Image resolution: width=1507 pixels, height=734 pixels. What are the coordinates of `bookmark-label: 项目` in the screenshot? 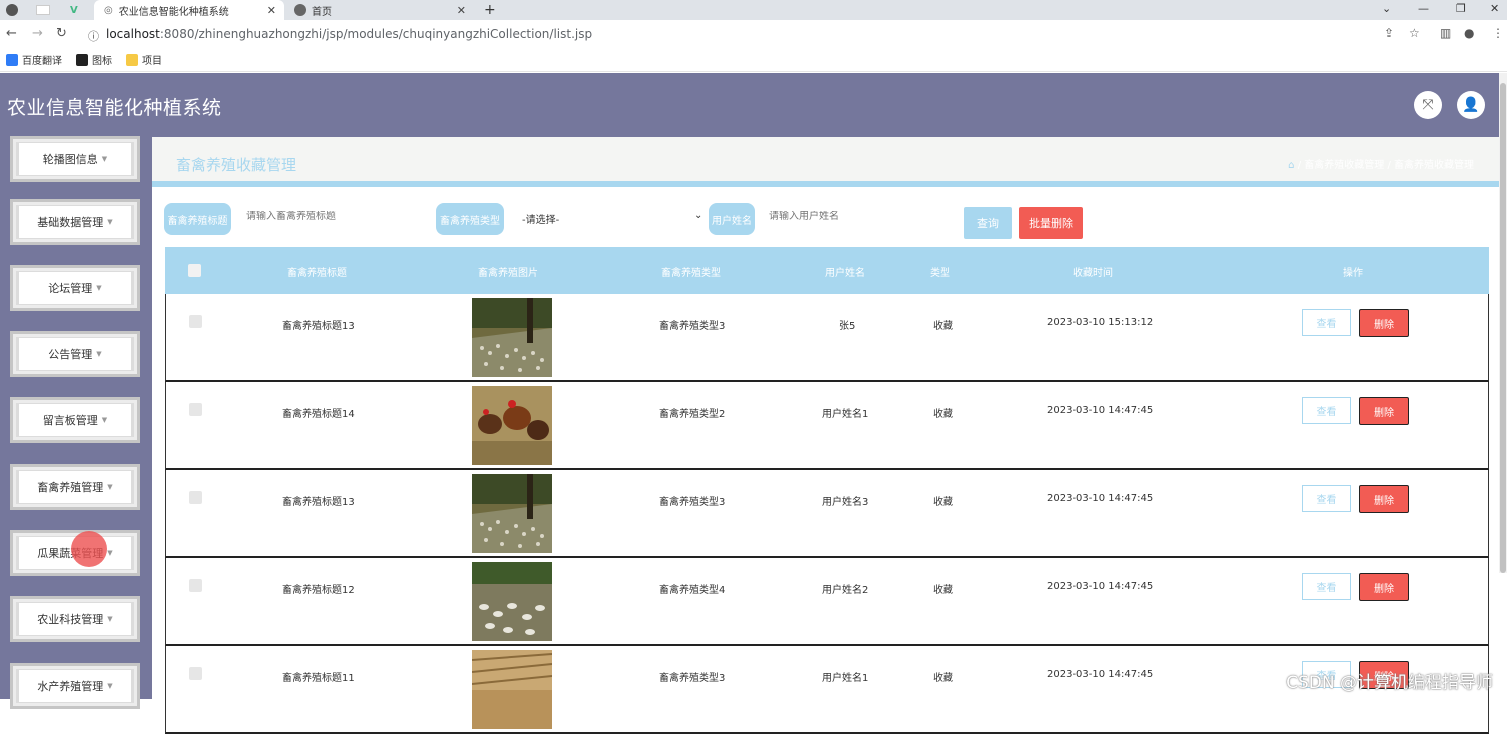 It's located at (152, 59).